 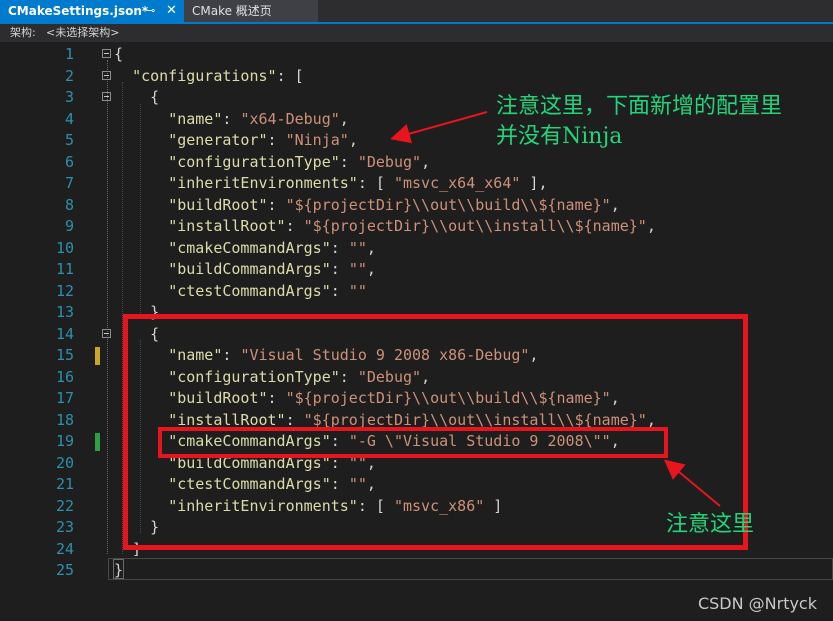 I want to click on json-key: "ctestCommandArgs", so click(x=249, y=290).